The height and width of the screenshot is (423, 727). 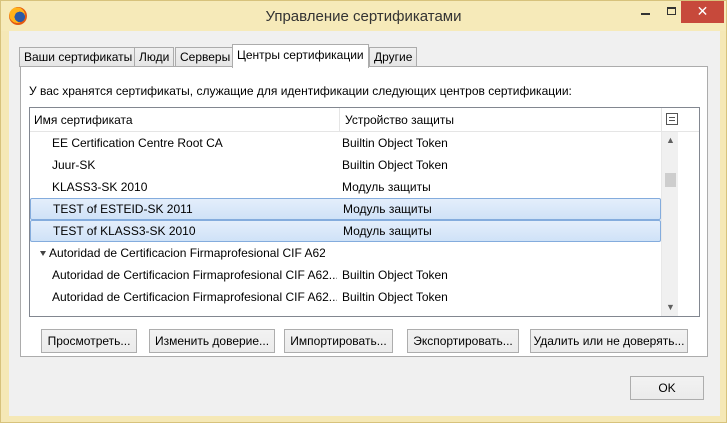 I want to click on tab-people: Люди, so click(x=154, y=57).